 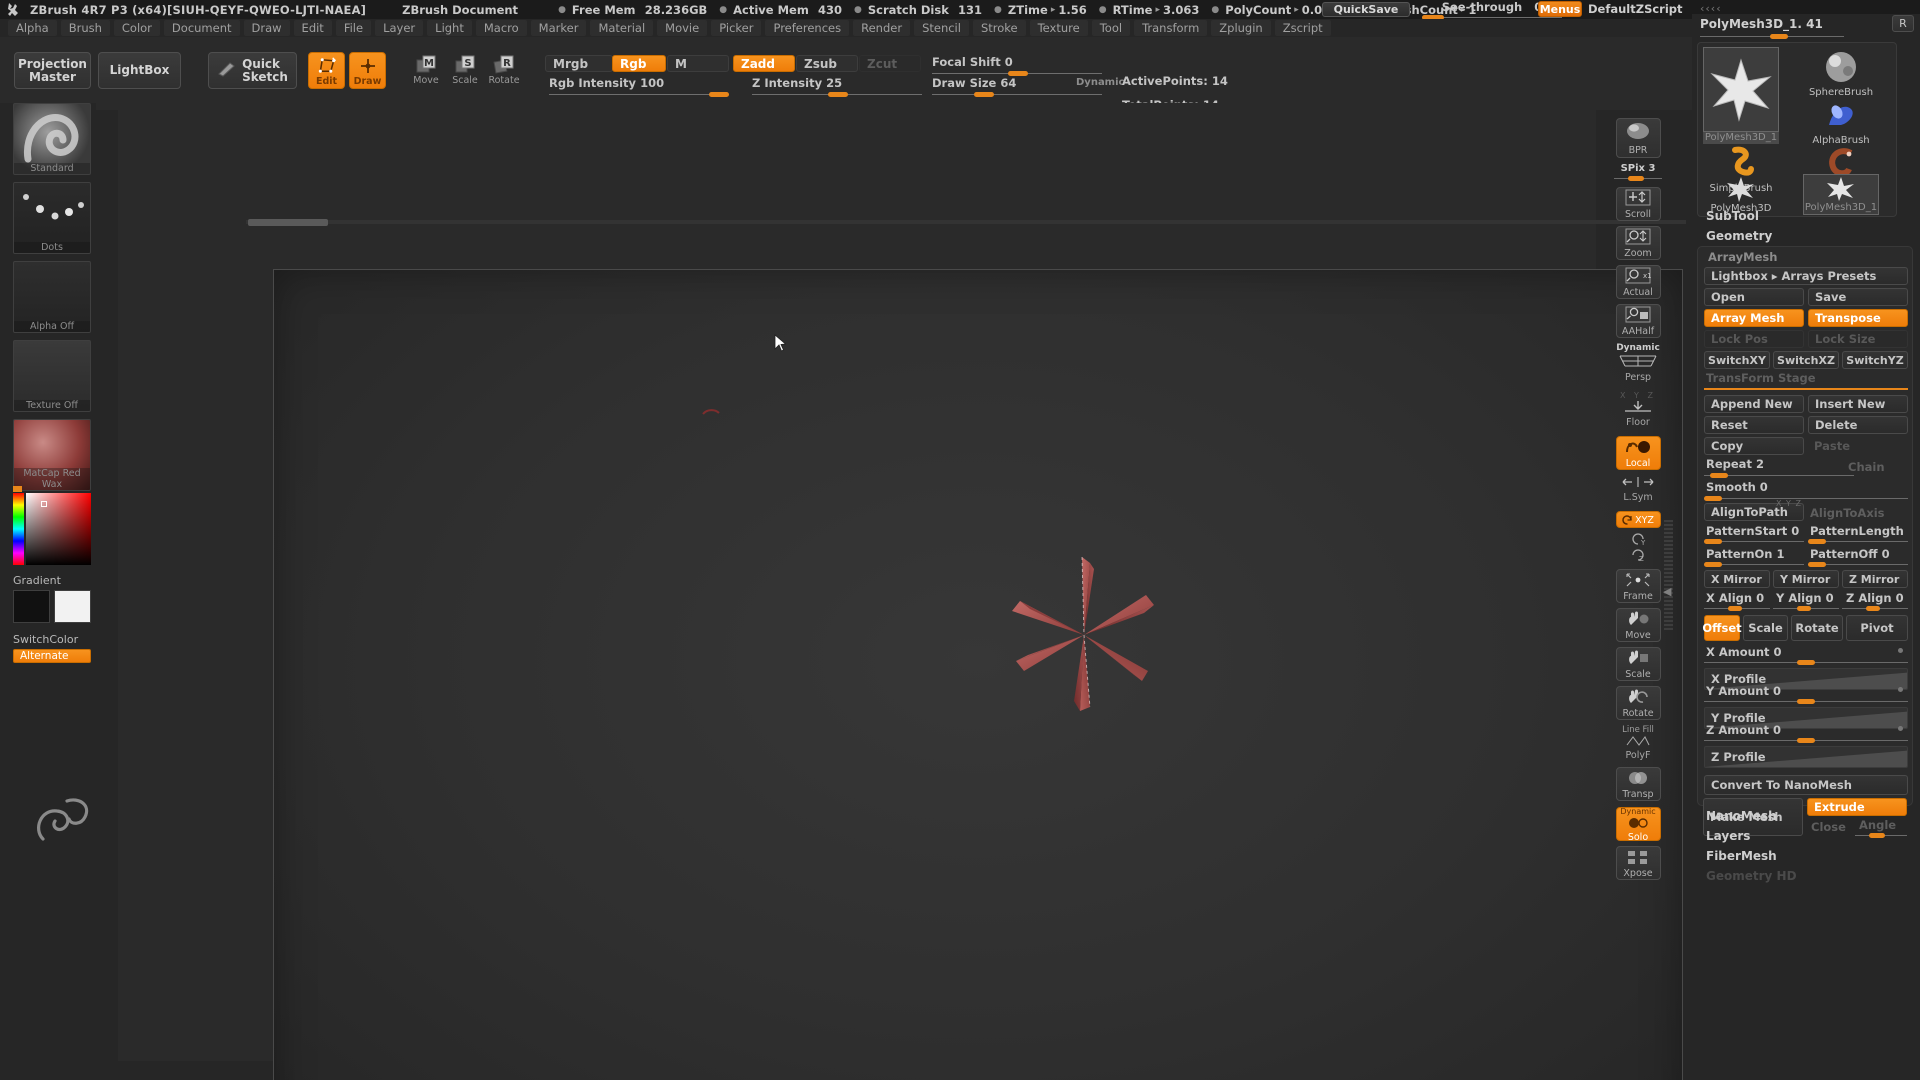 What do you see at coordinates (1858, 564) in the screenshot?
I see `pattern-off-track` at bounding box center [1858, 564].